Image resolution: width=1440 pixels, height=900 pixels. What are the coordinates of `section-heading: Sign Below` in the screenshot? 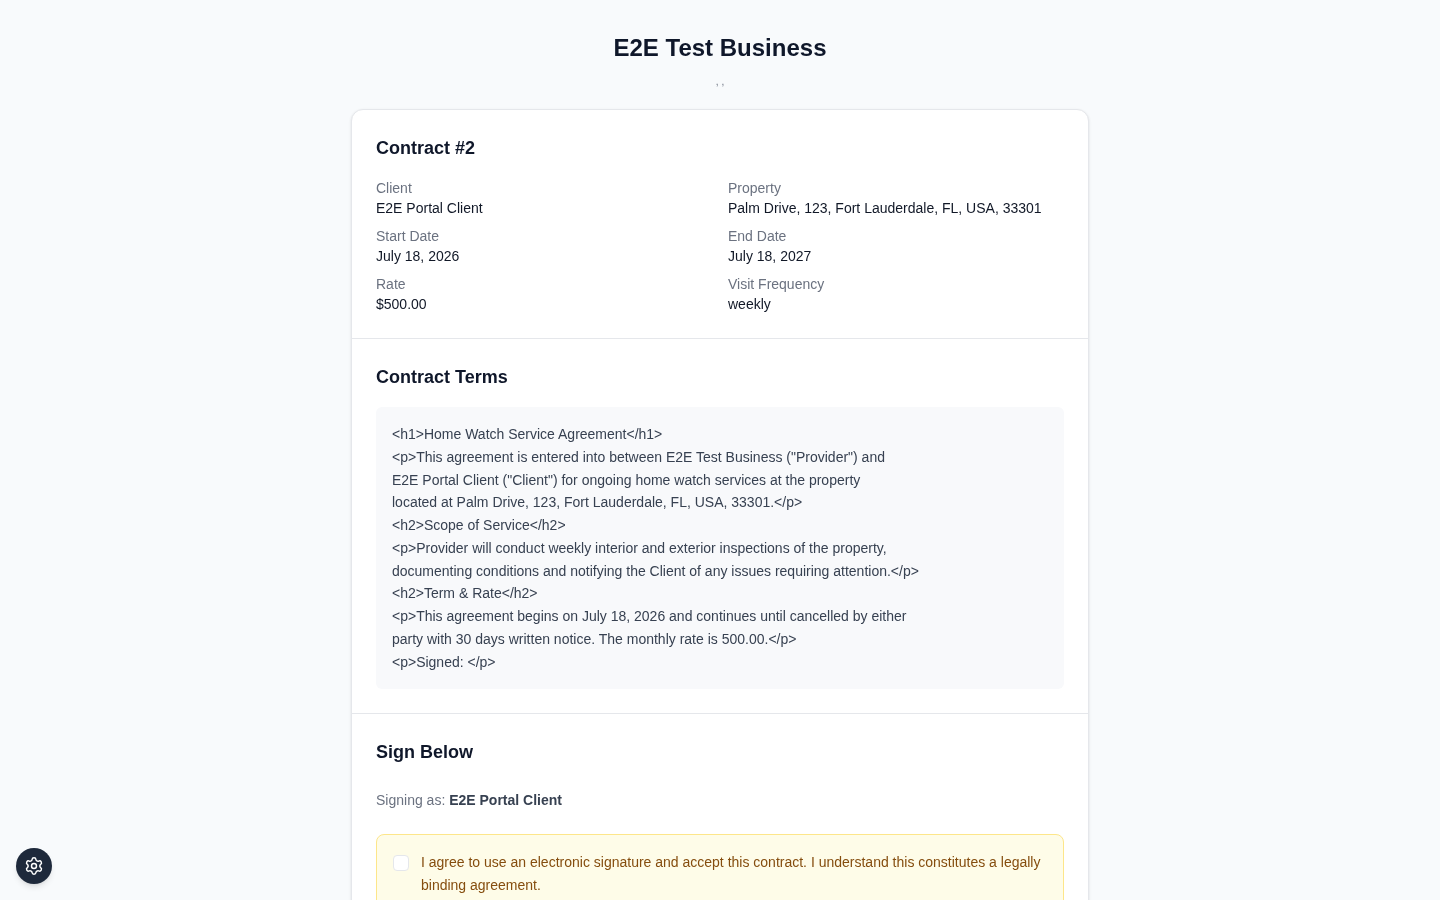 It's located at (425, 753).